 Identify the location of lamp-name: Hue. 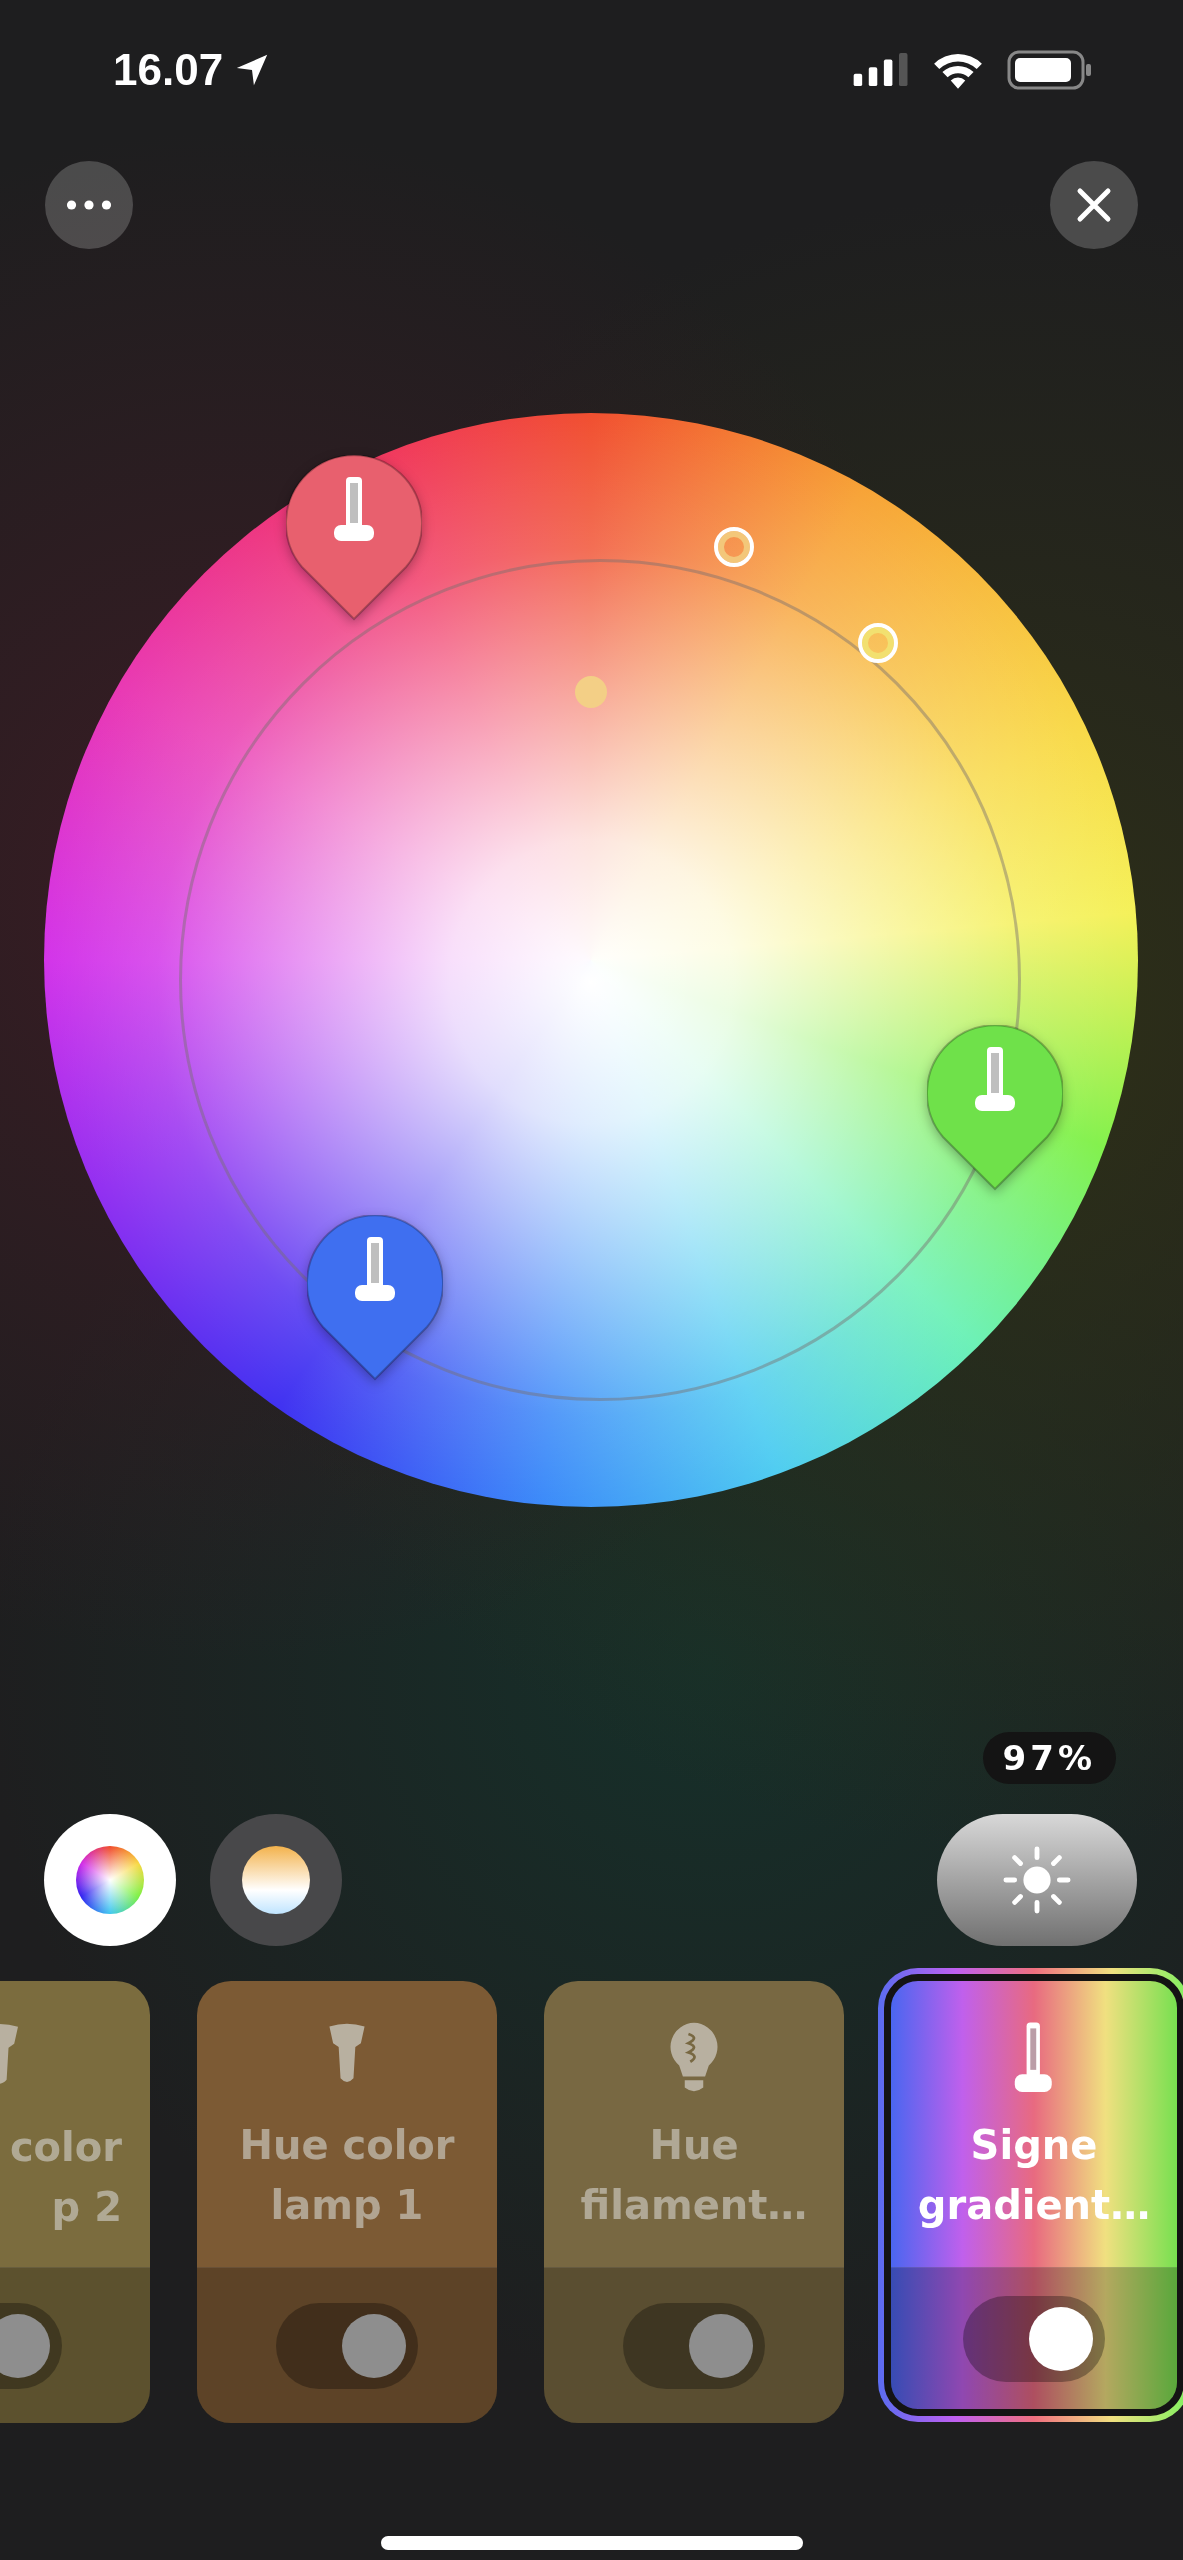
(694, 2145).